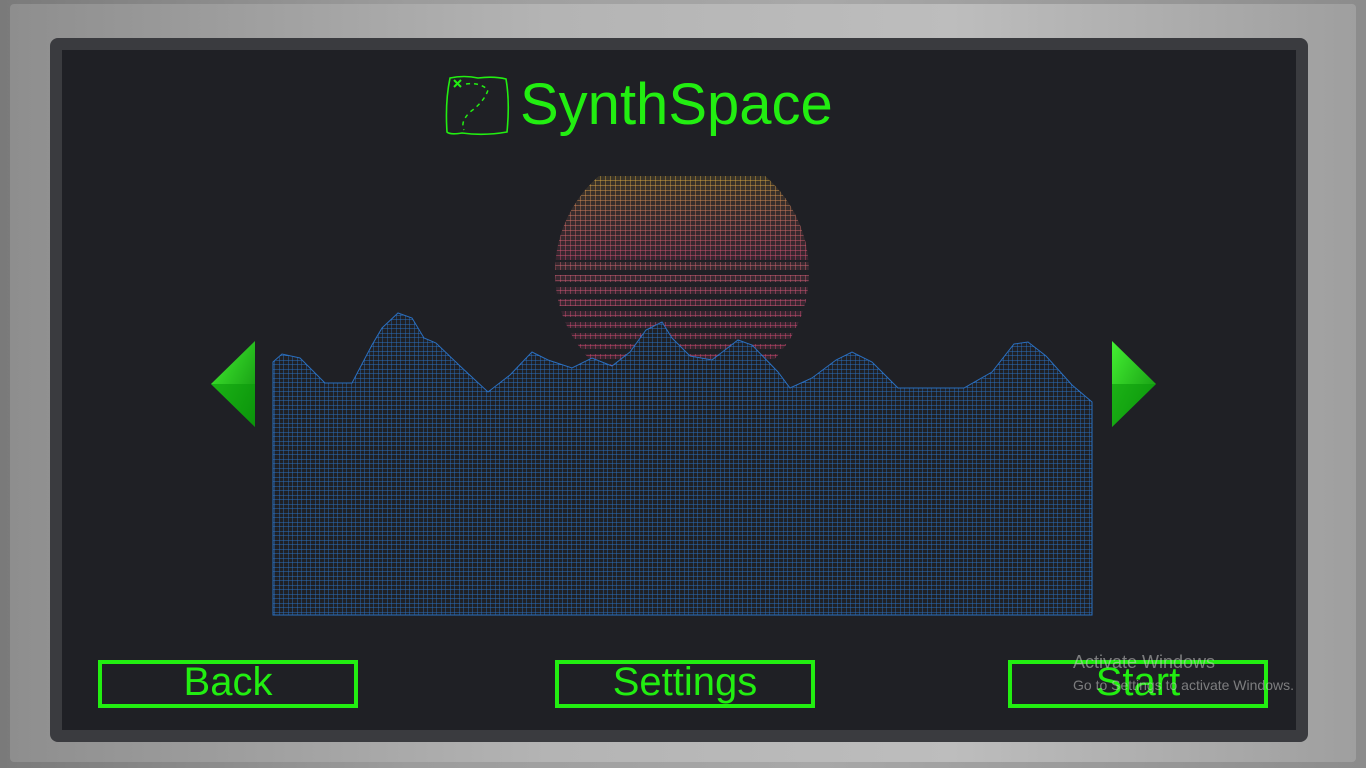  I want to click on title-bar: SynthSpace, so click(638, 105).